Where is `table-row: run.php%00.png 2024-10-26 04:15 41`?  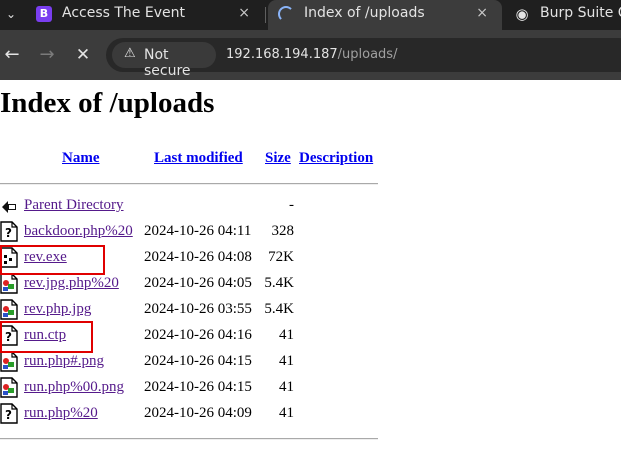 table-row: run.php%00.png 2024-10-26 04:15 41 is located at coordinates (190, 389).